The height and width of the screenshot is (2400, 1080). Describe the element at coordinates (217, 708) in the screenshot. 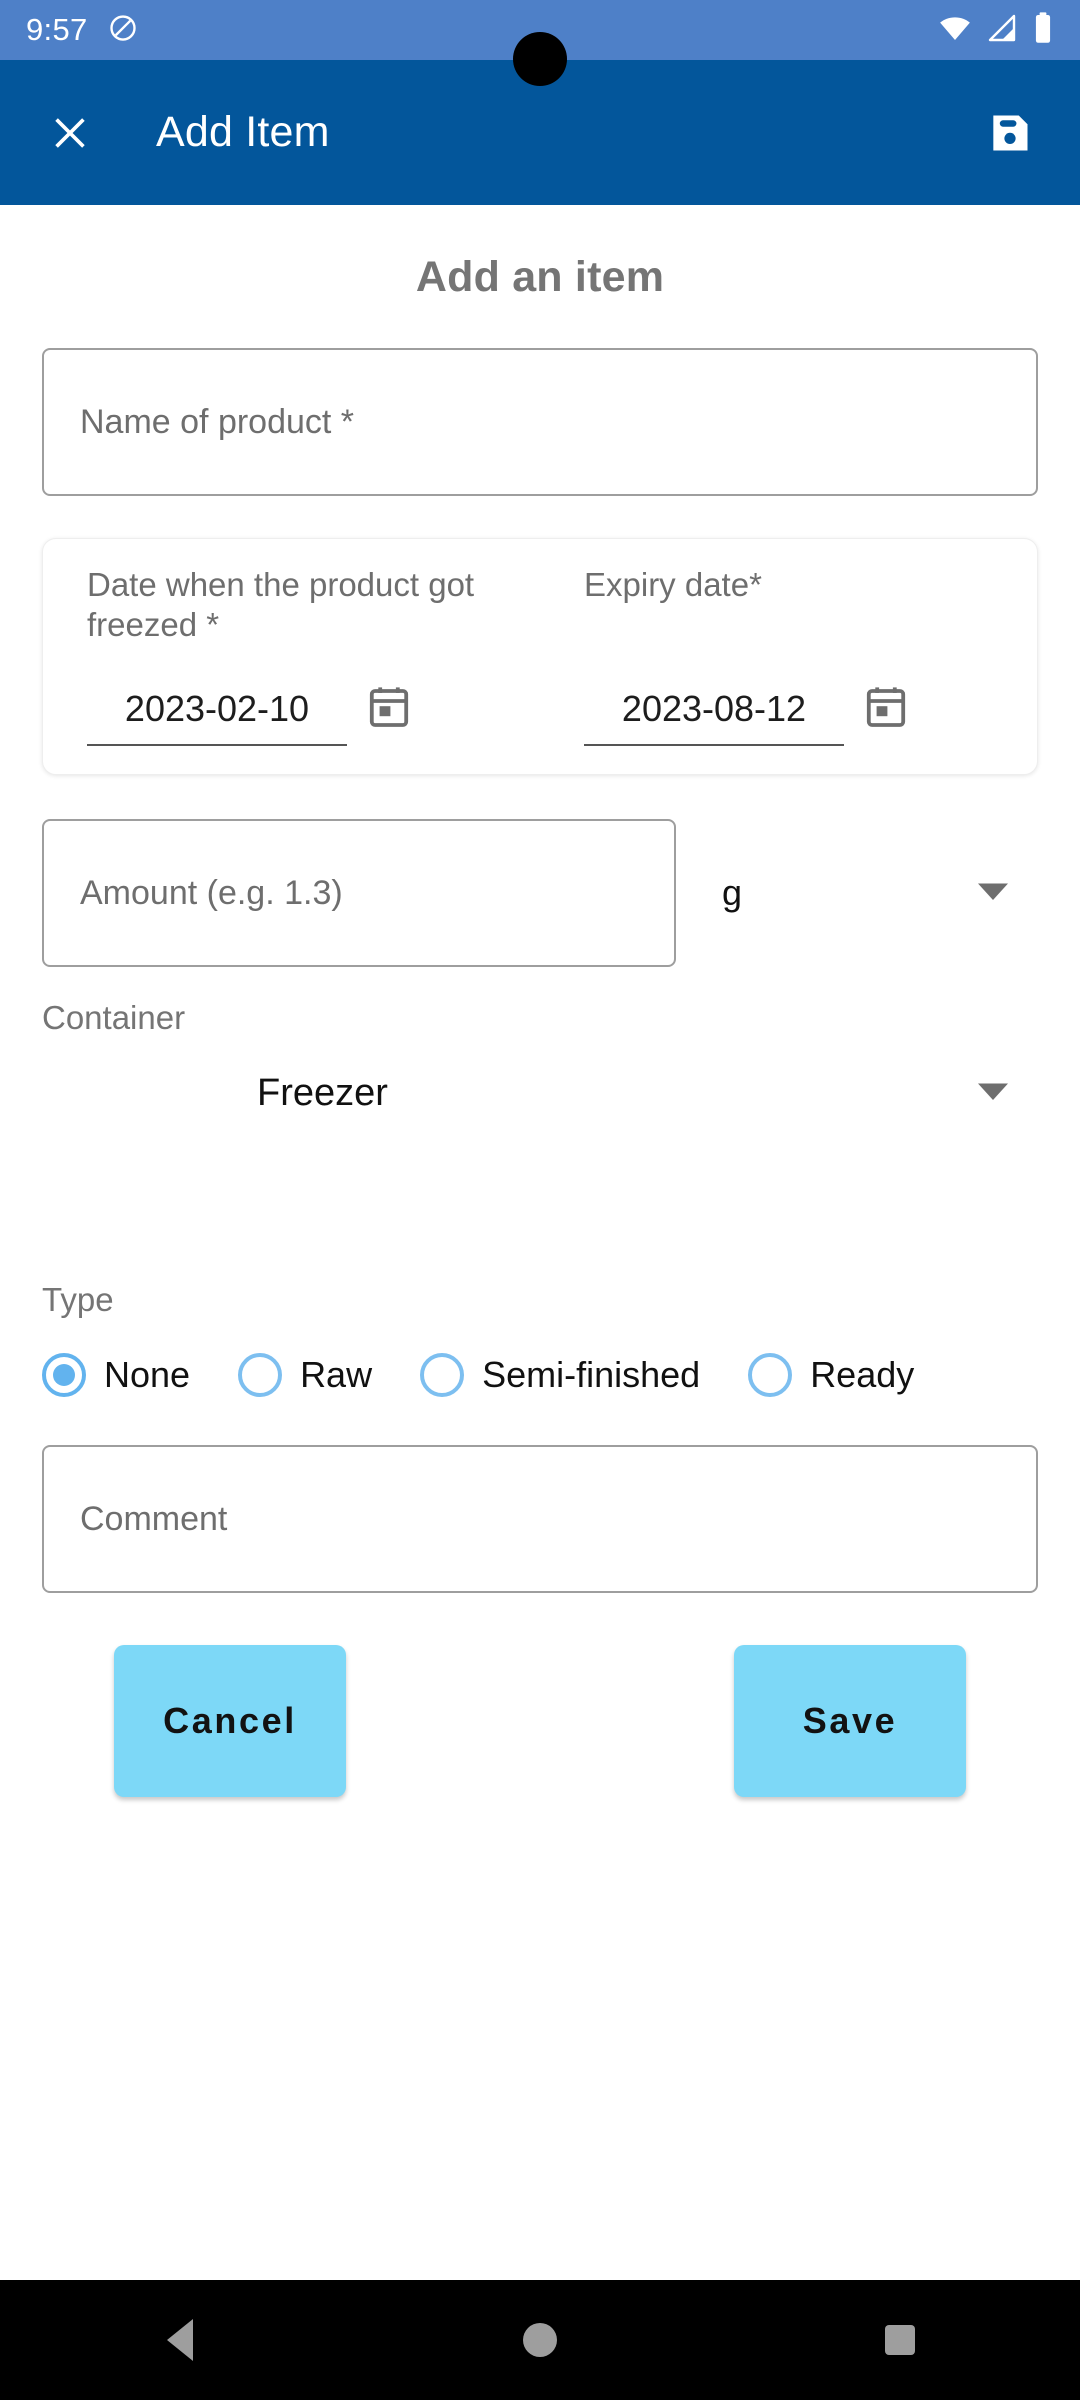

I see `freeze-date-value: 2023-02-10` at that location.